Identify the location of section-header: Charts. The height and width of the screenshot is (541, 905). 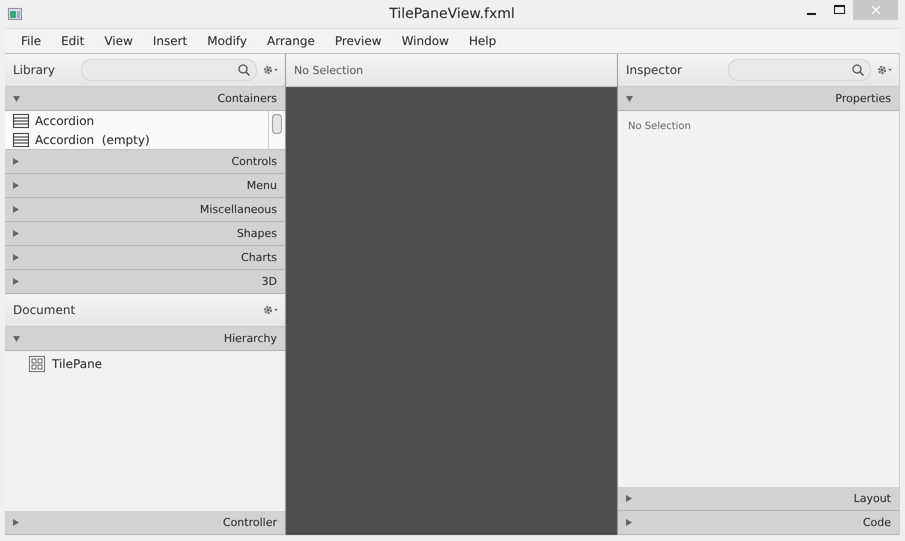
(145, 258).